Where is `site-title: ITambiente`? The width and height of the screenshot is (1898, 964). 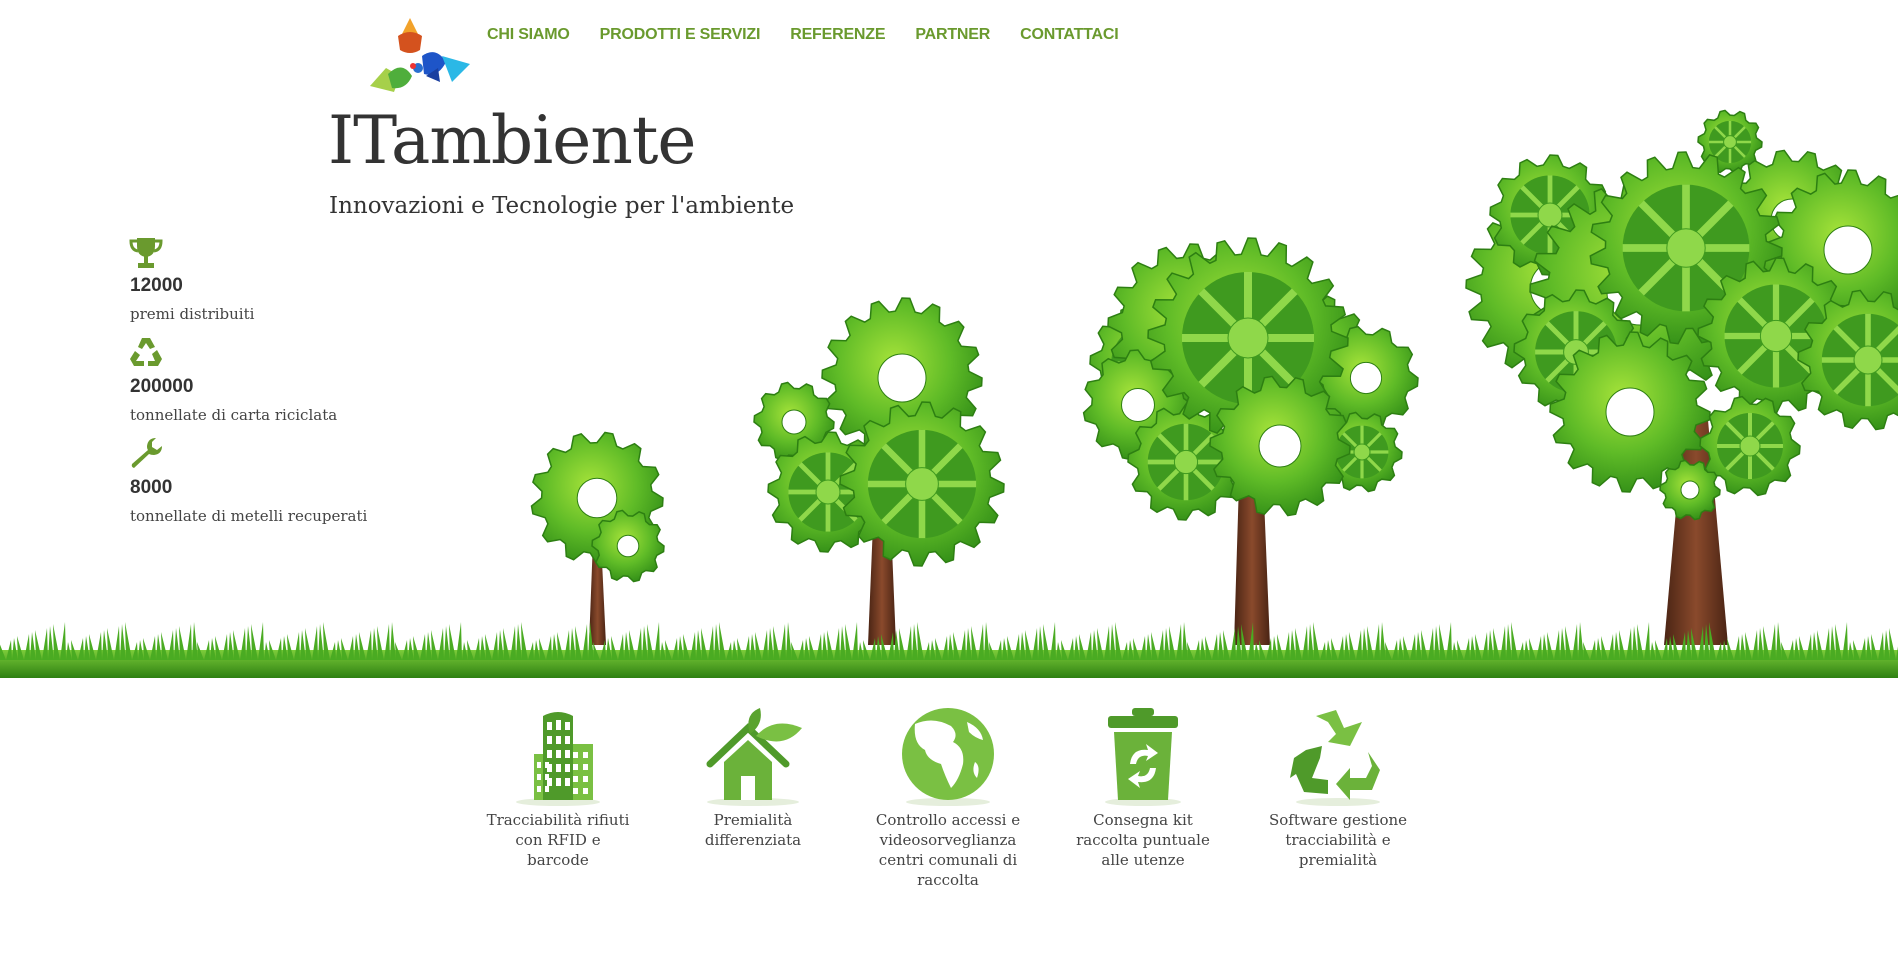
site-title: ITambiente is located at coordinates (512, 140).